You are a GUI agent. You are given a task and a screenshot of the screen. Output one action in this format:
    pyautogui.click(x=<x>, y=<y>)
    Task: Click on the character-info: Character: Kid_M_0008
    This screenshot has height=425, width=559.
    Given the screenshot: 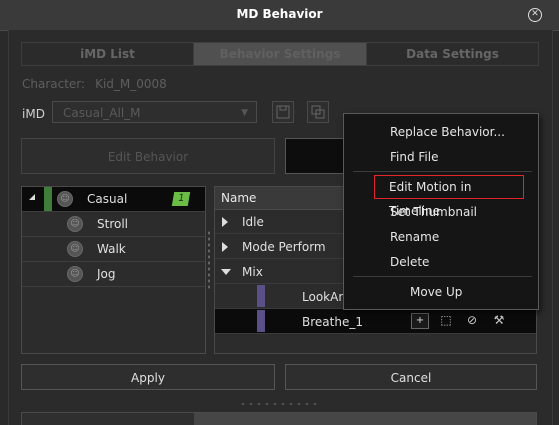 What is the action you would take?
    pyautogui.click(x=99, y=84)
    